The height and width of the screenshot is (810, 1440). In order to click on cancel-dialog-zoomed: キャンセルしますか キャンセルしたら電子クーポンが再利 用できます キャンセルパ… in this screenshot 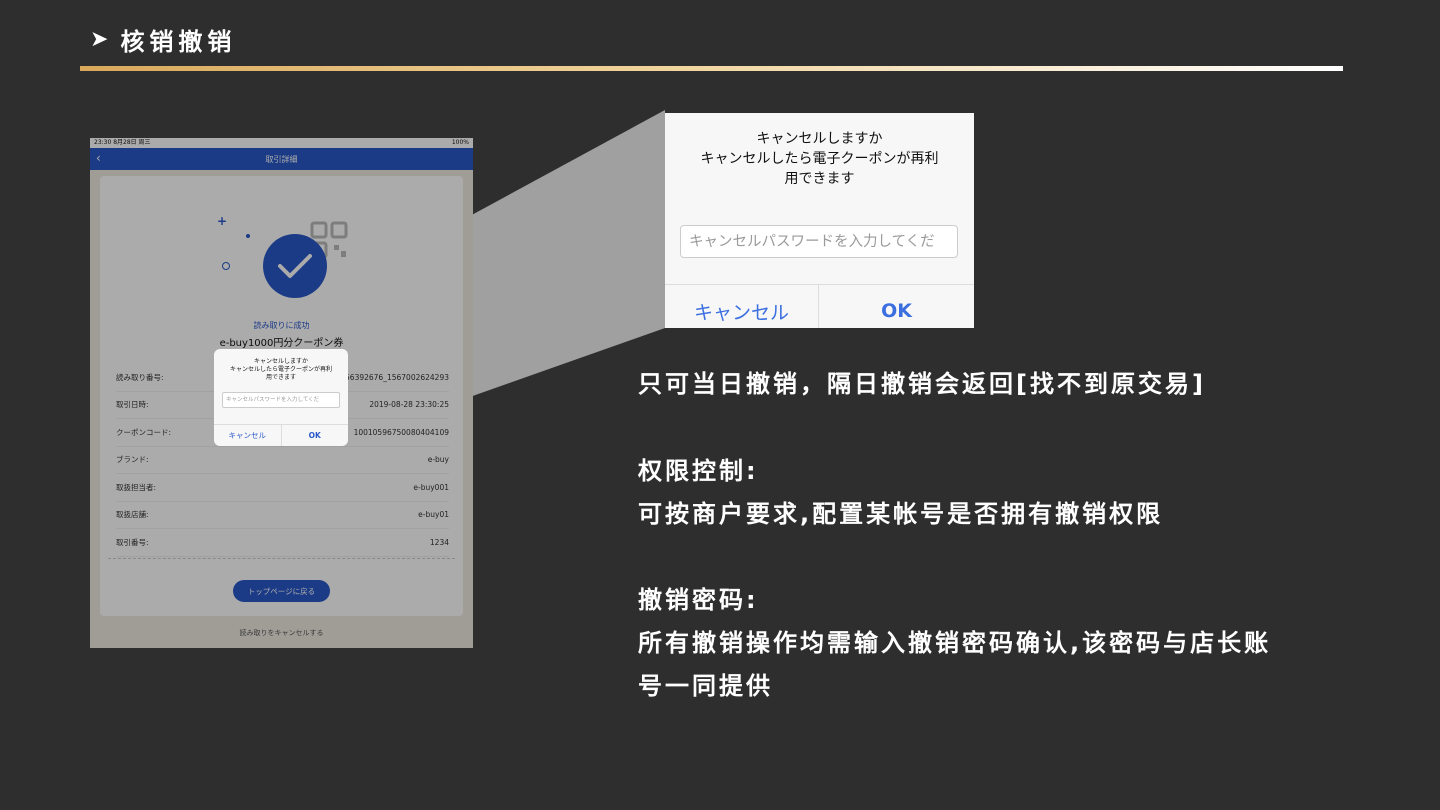, I will do `click(819, 220)`.